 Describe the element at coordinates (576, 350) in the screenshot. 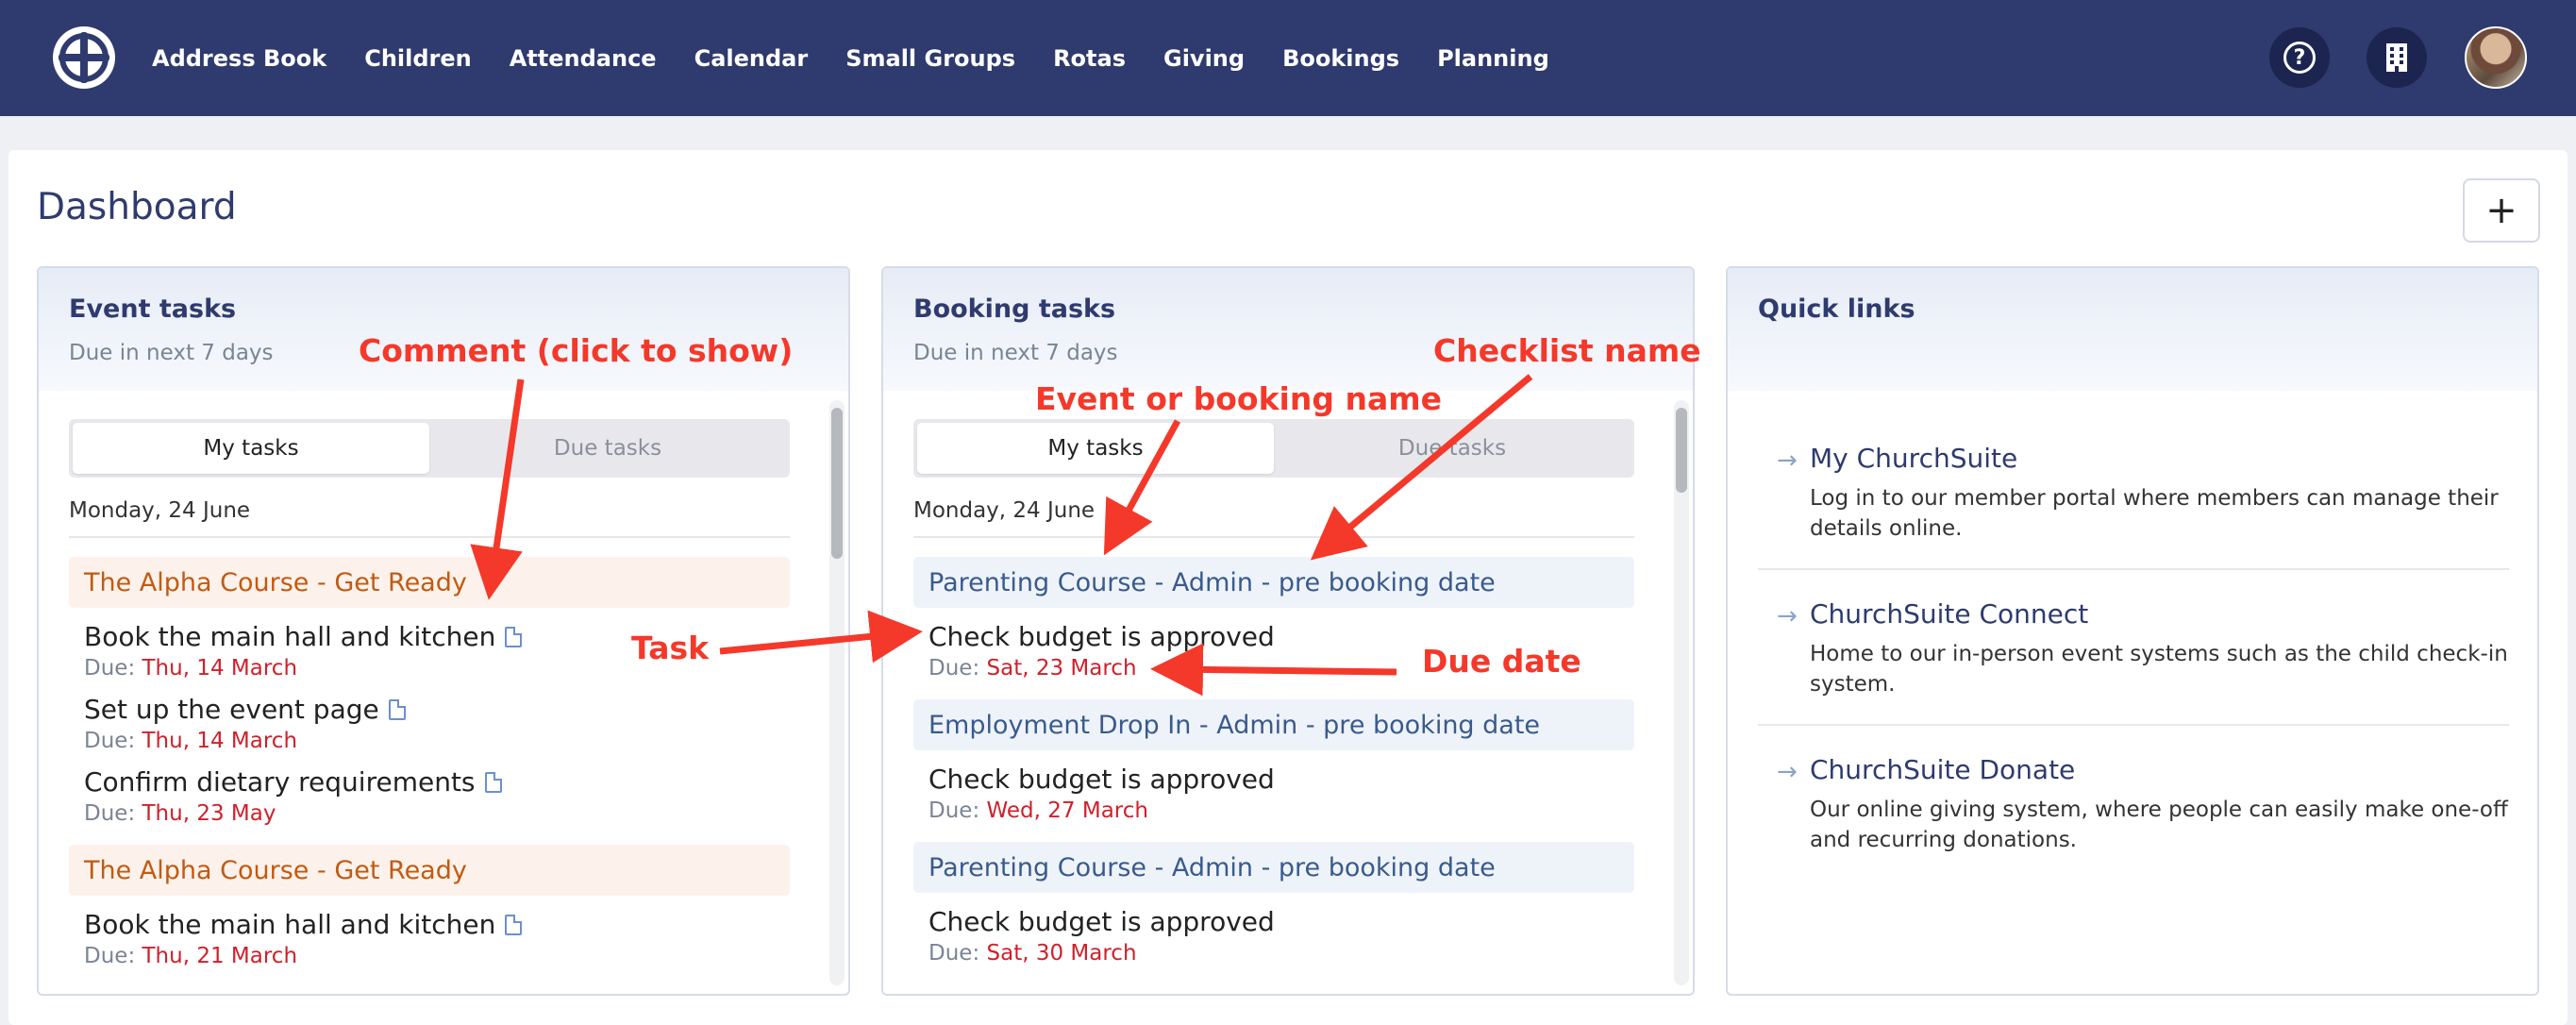

I see `annotation-comment: Comment (click to show)` at that location.